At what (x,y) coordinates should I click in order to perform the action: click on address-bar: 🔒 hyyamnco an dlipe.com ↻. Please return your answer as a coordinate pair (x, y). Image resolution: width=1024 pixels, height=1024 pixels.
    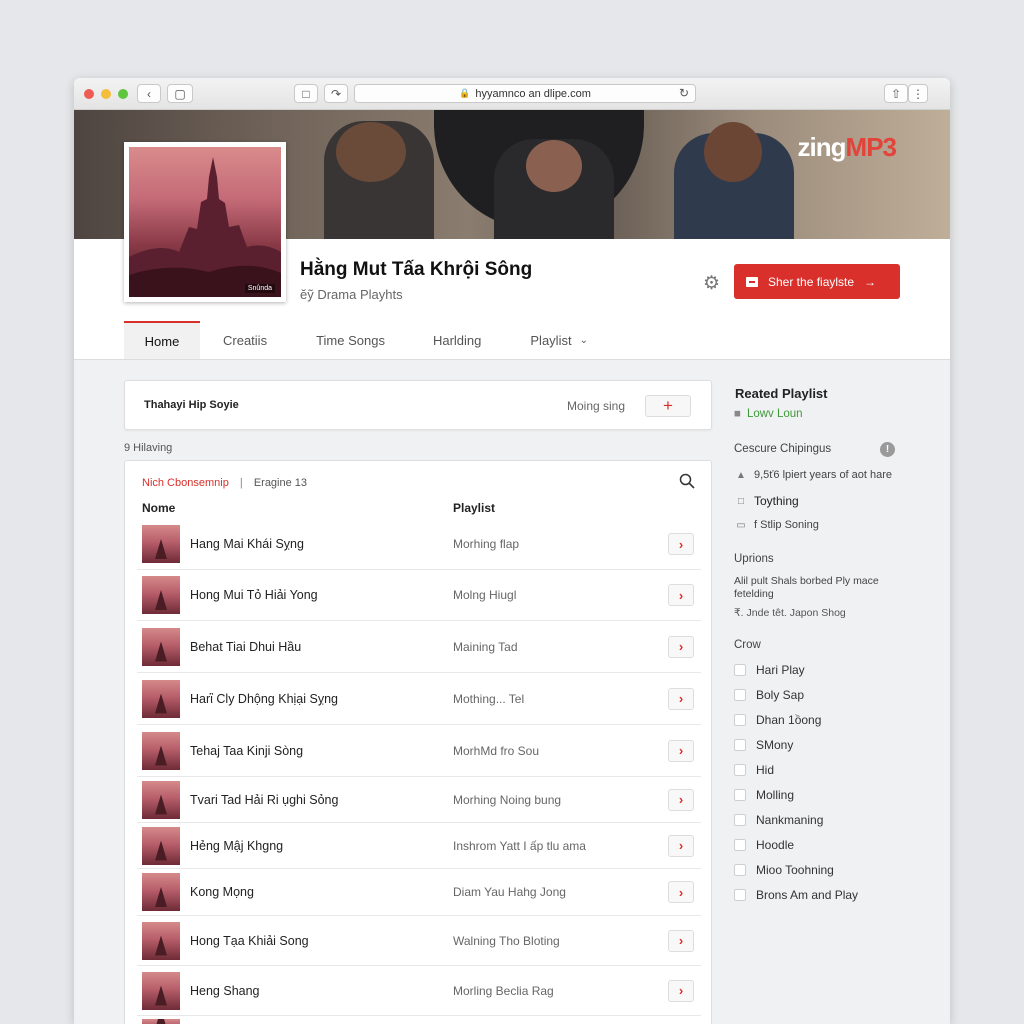
    Looking at the image, I should click on (525, 93).